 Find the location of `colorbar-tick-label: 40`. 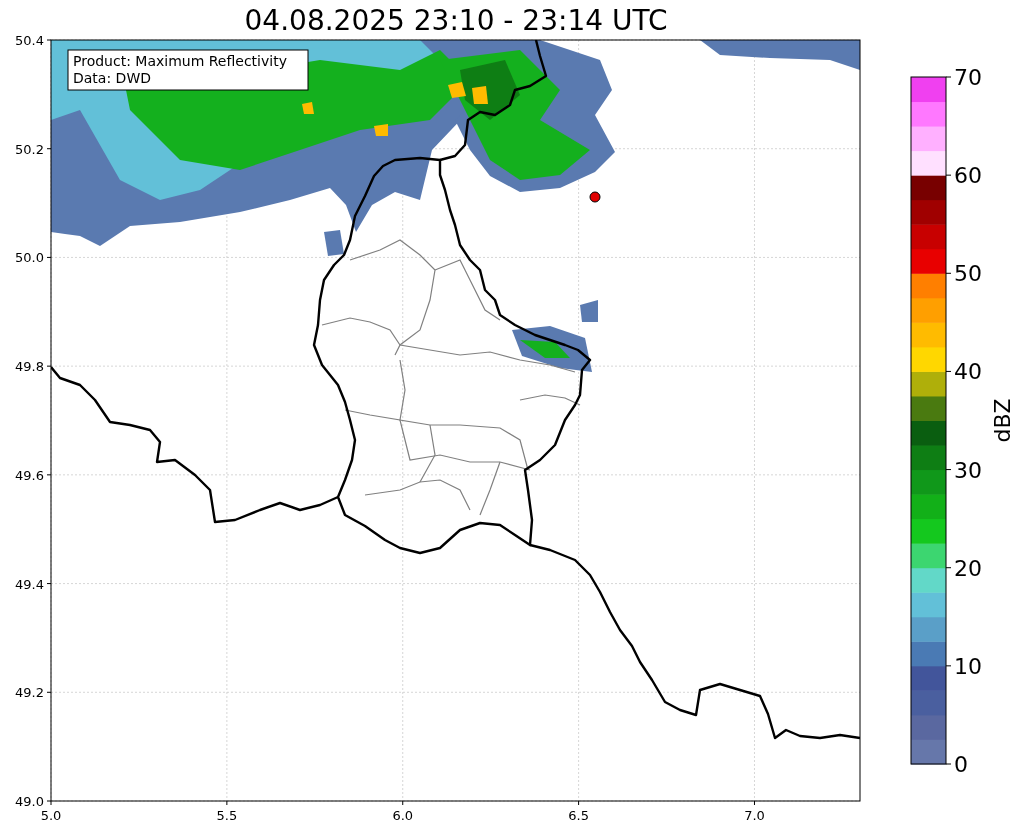

colorbar-tick-label: 40 is located at coordinates (968, 372).